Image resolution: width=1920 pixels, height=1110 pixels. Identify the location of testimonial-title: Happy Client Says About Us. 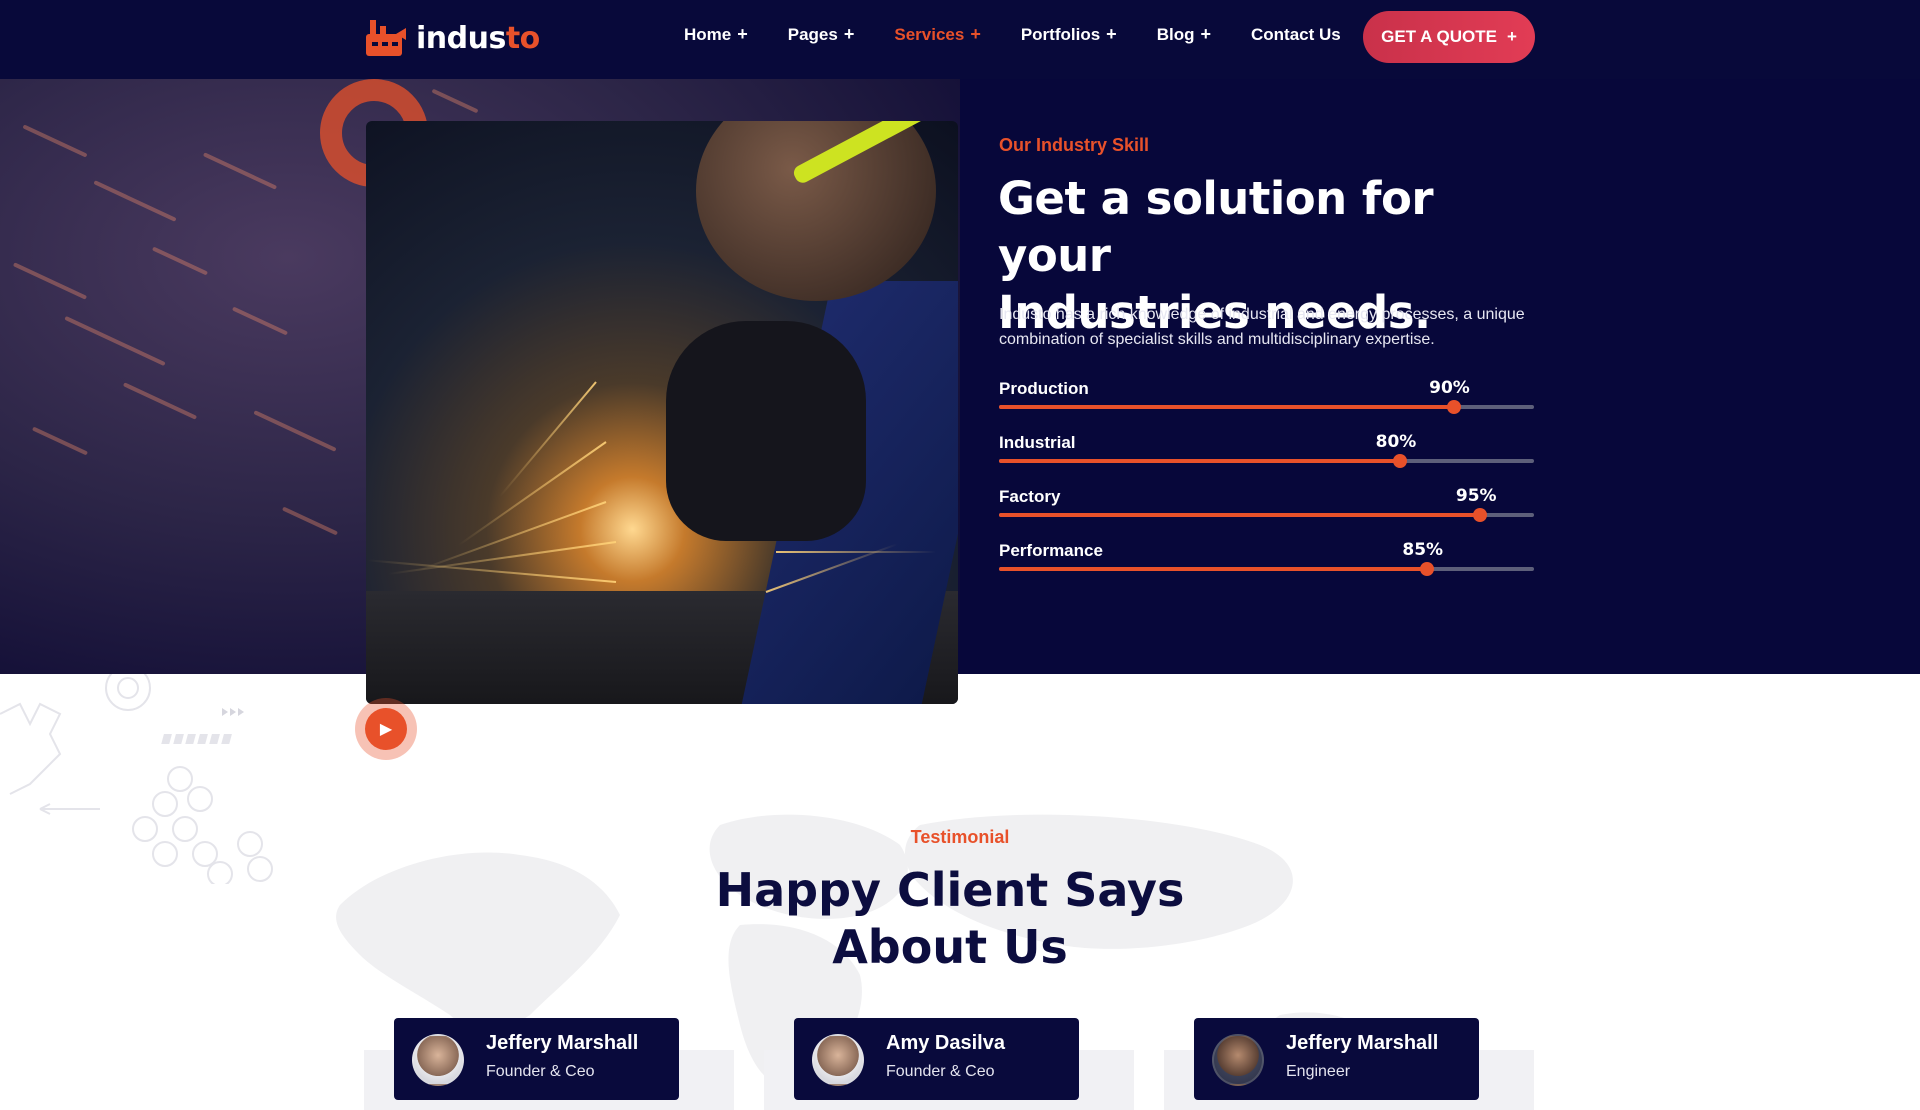
(950, 918).